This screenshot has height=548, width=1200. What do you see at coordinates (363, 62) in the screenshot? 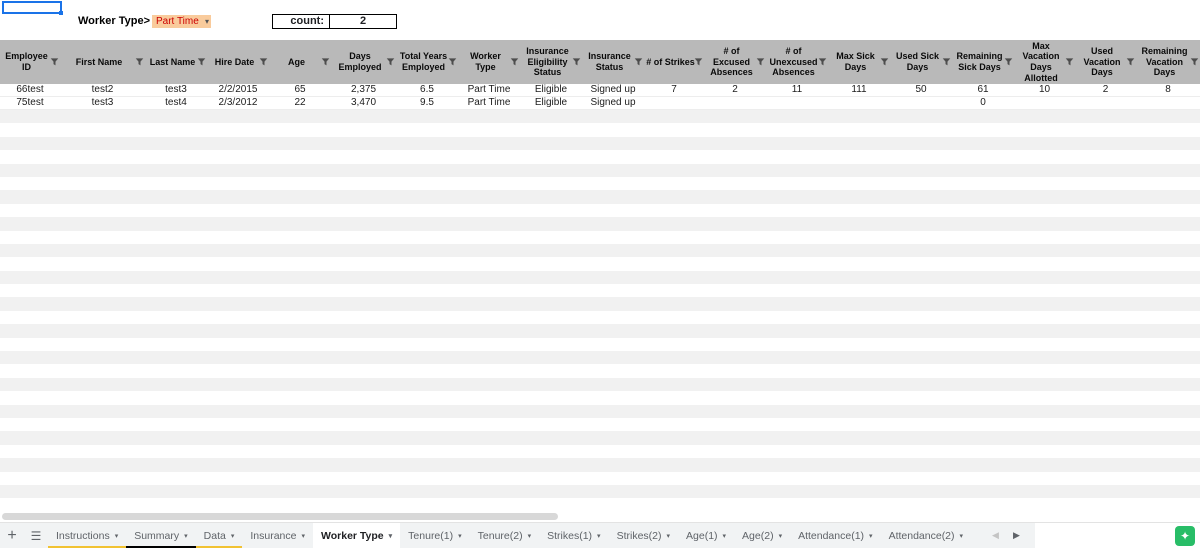
I see `column-header-days-employed: Days Employed` at bounding box center [363, 62].